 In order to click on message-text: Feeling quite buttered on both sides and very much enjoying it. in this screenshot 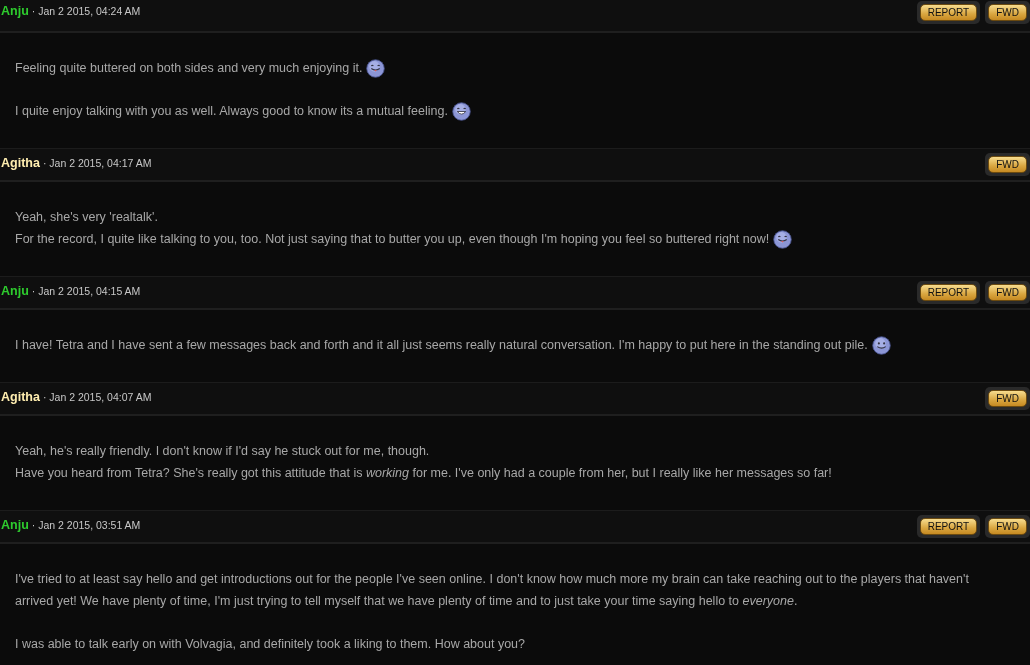, I will do `click(189, 68)`.